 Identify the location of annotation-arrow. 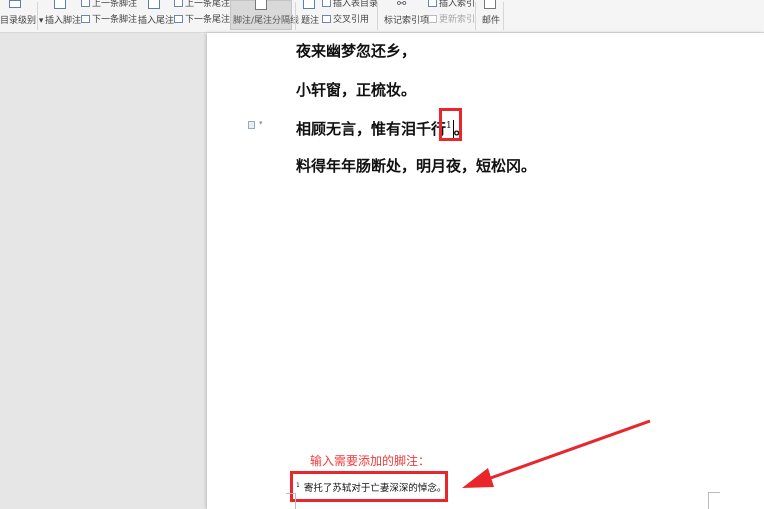
(556, 453).